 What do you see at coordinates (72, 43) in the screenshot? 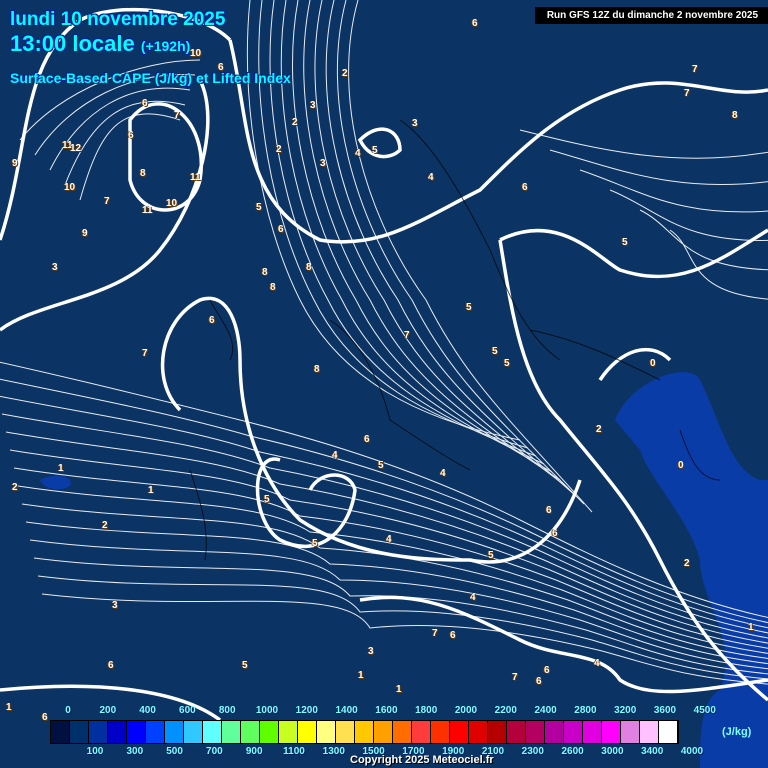
I see `forecast-time-local: 13:00 locale` at bounding box center [72, 43].